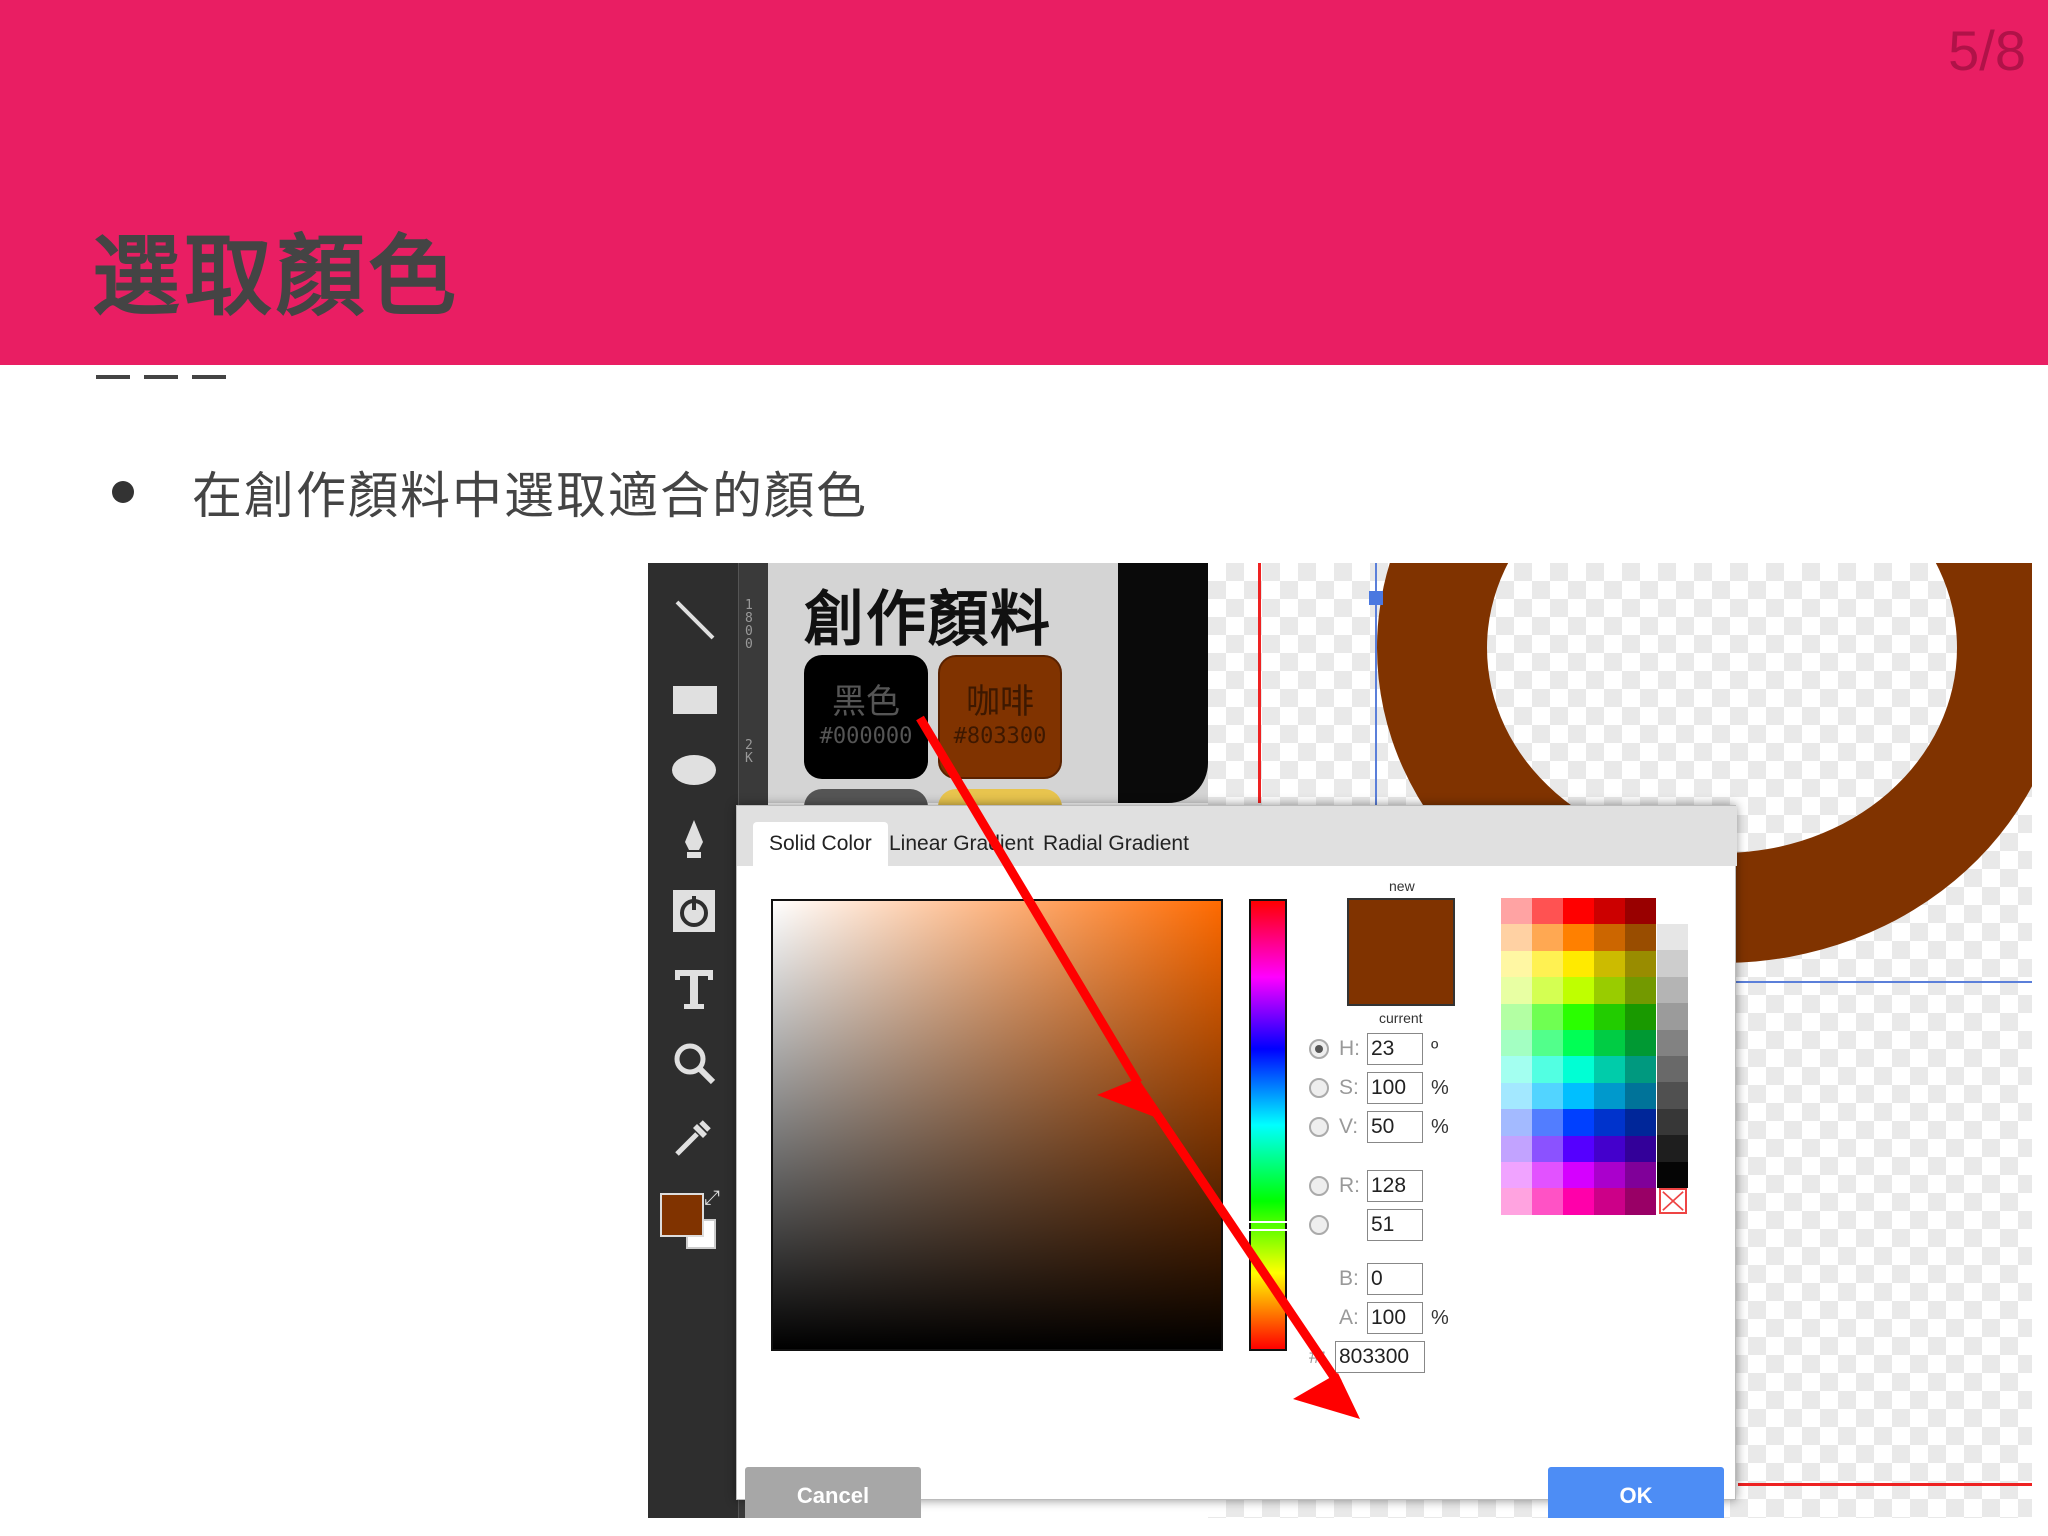 The height and width of the screenshot is (1536, 2048). Describe the element at coordinates (1636, 1492) in the screenshot. I see `ok-button: OK` at that location.